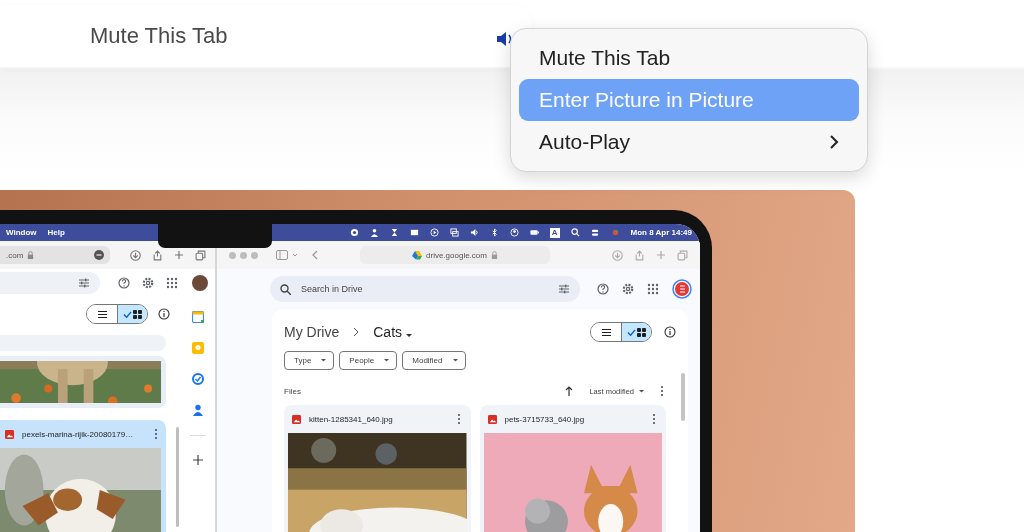 This screenshot has width=1024, height=532. I want to click on menu-item: Auto-Play, so click(689, 142).